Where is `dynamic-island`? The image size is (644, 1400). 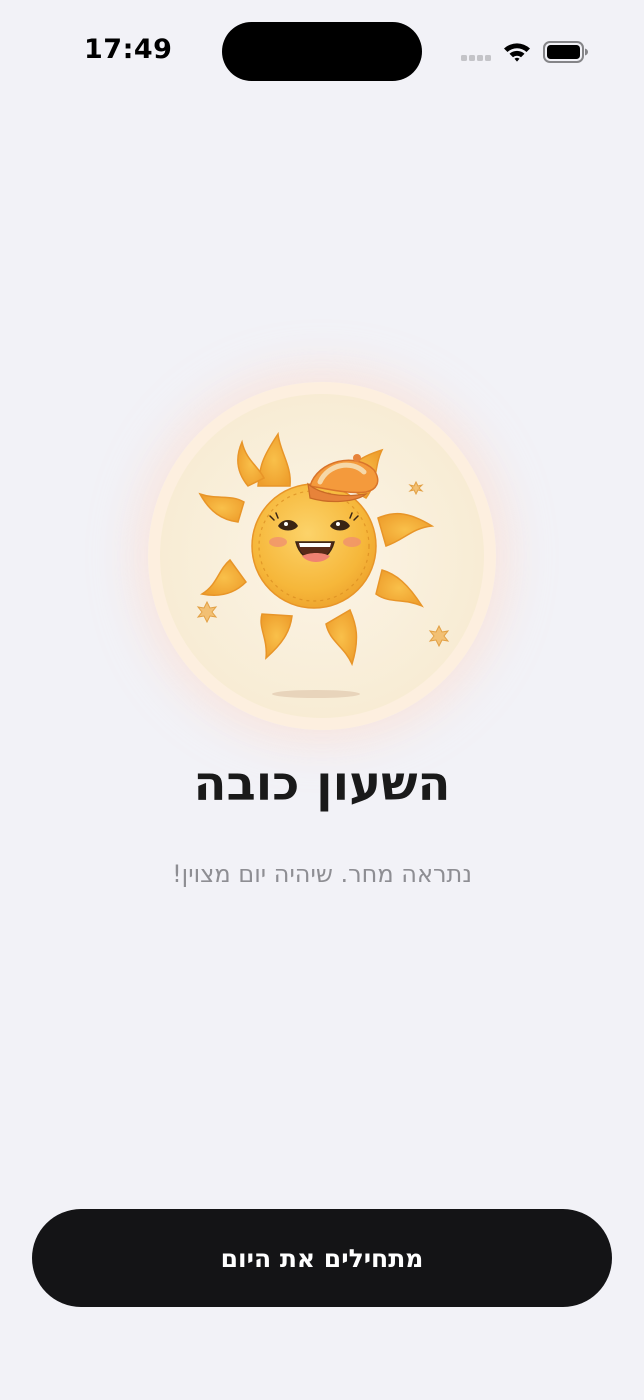 dynamic-island is located at coordinates (322, 51).